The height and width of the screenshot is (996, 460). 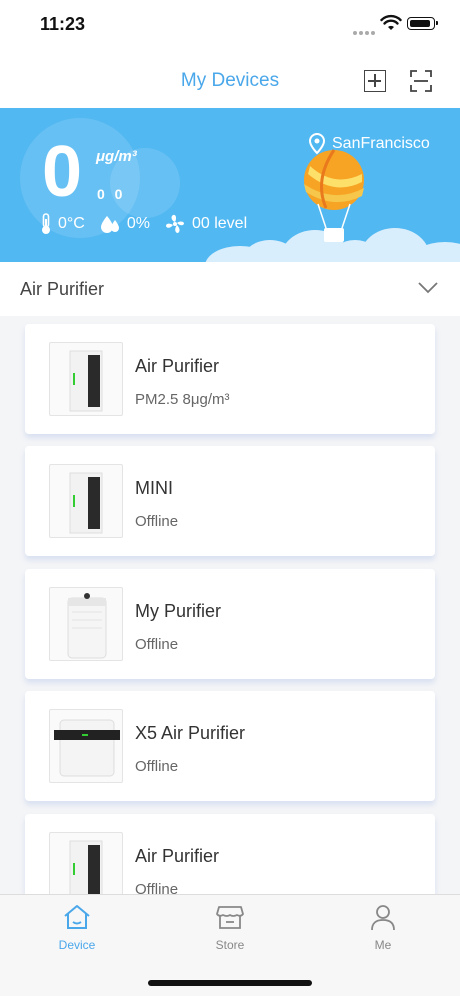 What do you see at coordinates (77, 917) in the screenshot?
I see `home-icon` at bounding box center [77, 917].